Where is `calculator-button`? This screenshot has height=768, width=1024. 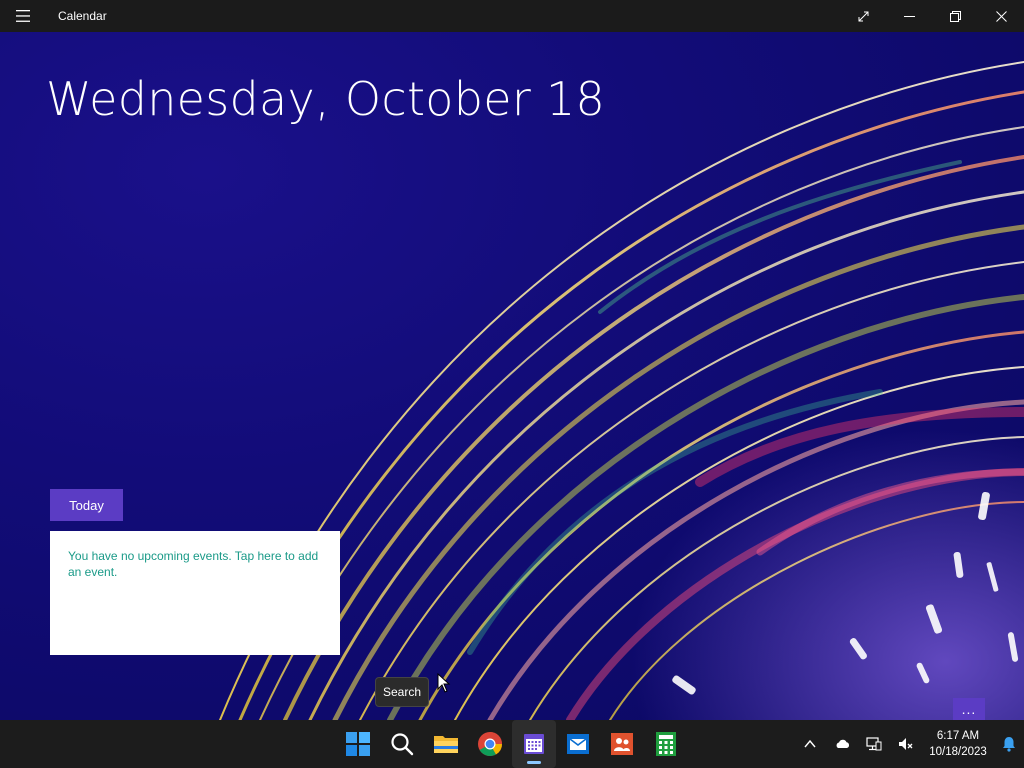
calculator-button is located at coordinates (666, 744).